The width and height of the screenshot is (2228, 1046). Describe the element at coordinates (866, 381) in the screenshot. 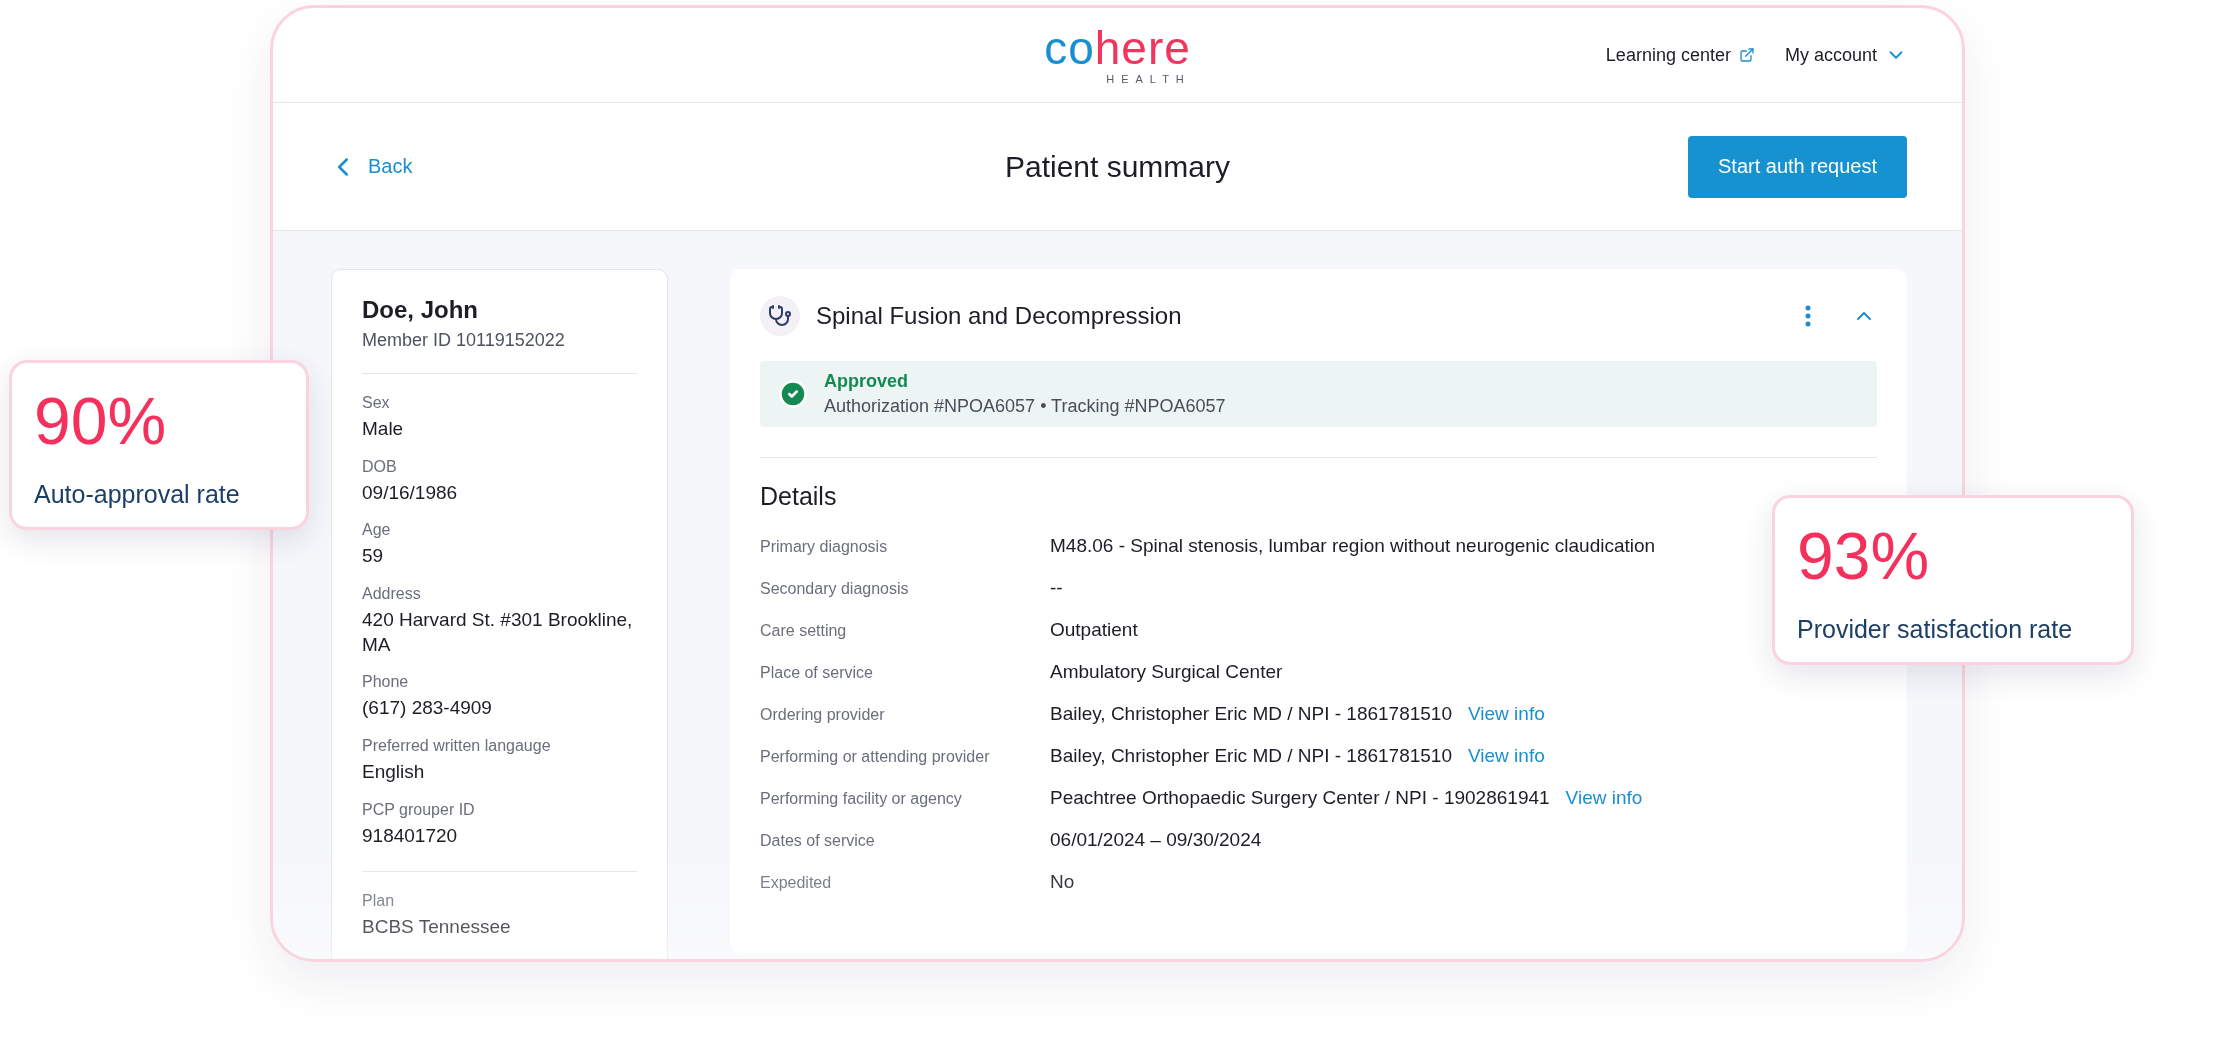

I see `status-label: Approved` at that location.